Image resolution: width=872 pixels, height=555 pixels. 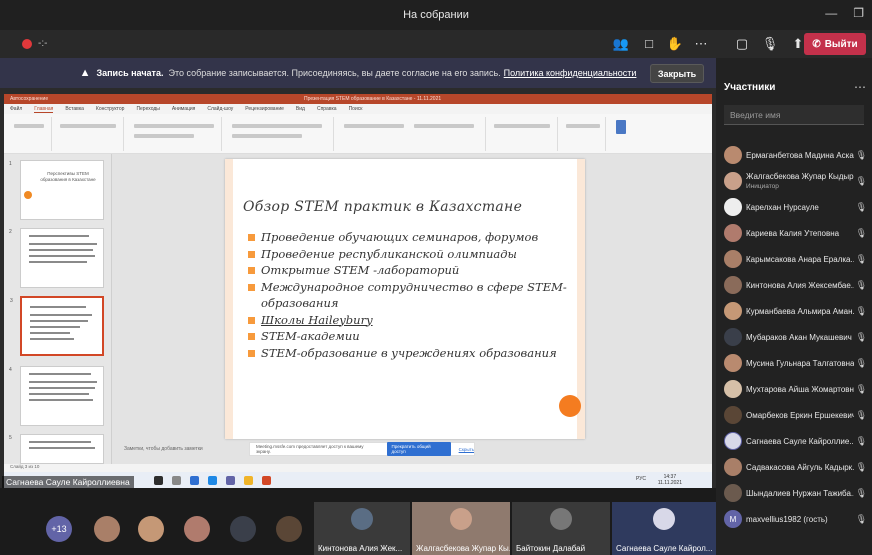 What do you see at coordinates (130, 73) in the screenshot?
I see `banner-strong: Запись начата.` at bounding box center [130, 73].